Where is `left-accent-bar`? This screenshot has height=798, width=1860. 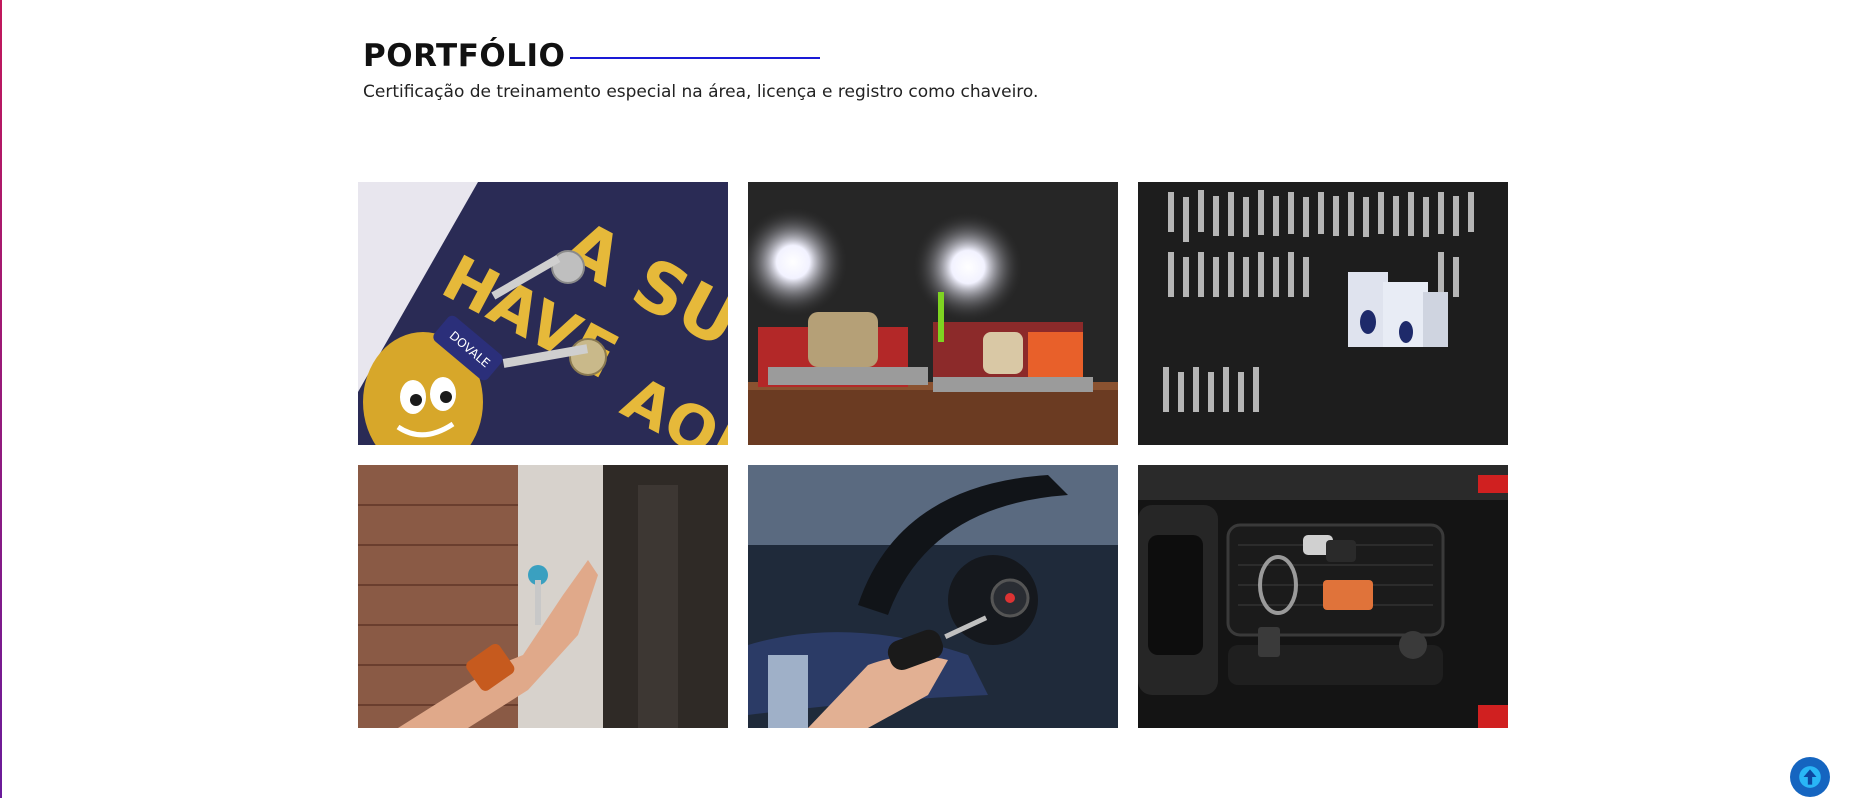 left-accent-bar is located at coordinates (1, 399).